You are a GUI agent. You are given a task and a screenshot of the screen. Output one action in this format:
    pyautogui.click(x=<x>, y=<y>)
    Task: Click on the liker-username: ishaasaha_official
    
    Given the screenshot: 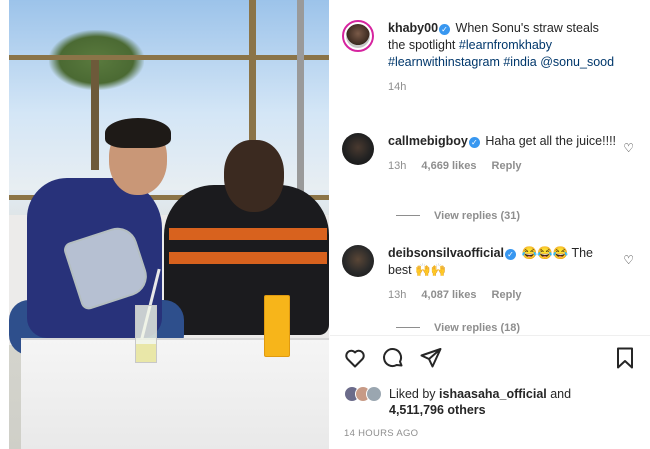 What is the action you would take?
    pyautogui.click(x=493, y=394)
    